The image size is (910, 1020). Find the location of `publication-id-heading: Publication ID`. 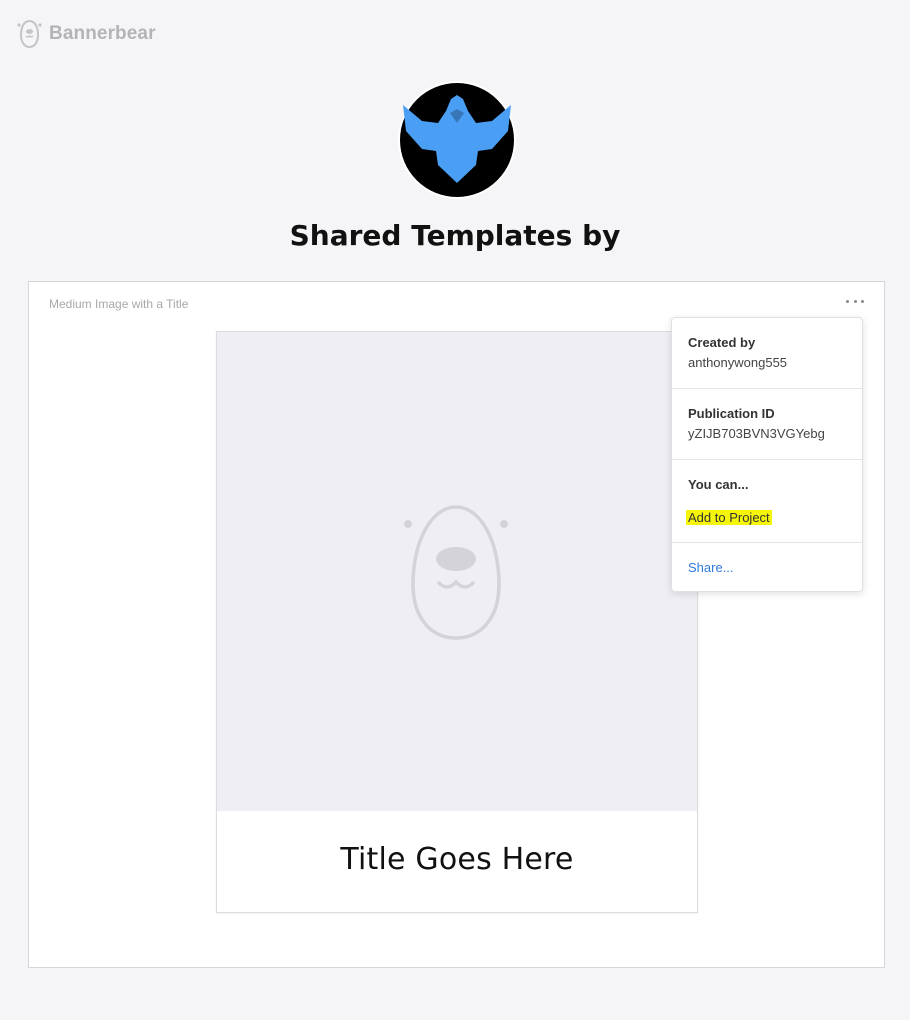

publication-id-heading: Publication ID is located at coordinates (731, 413).